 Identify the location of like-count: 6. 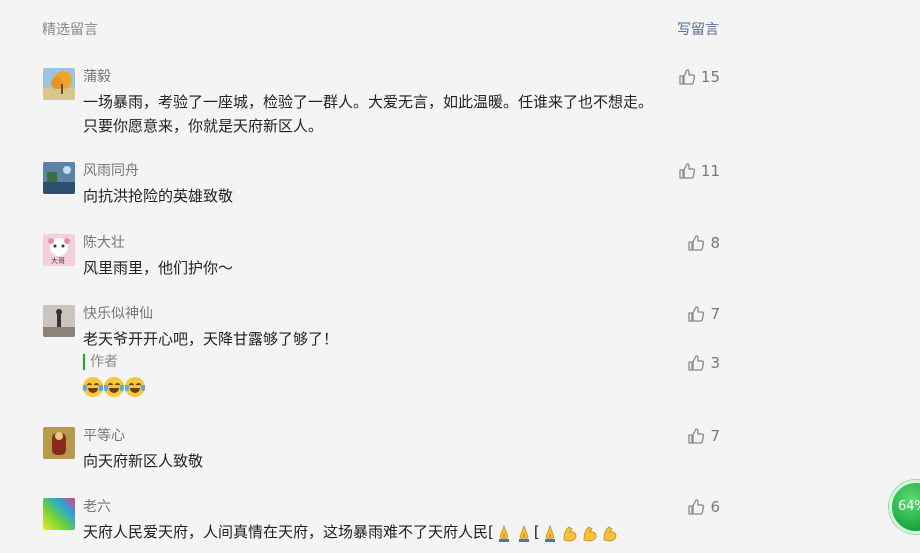
(715, 507).